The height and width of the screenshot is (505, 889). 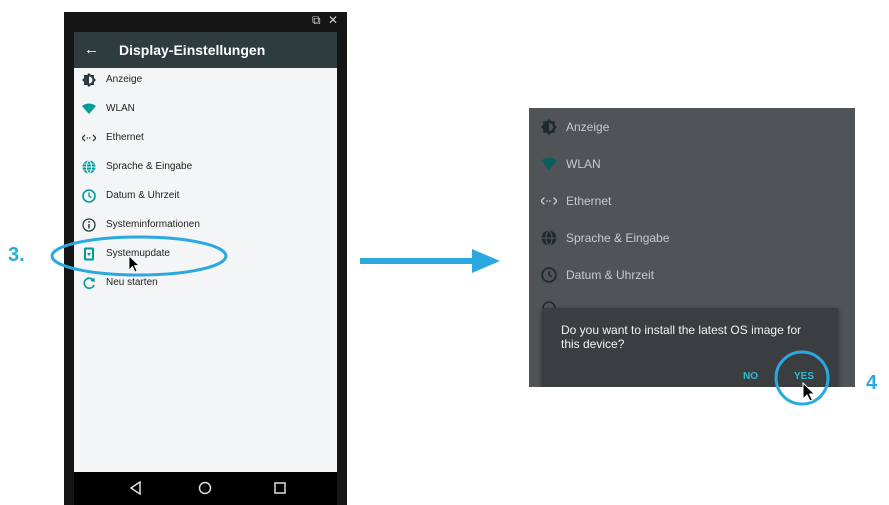 I want to click on nav-home-icon, so click(x=205, y=488).